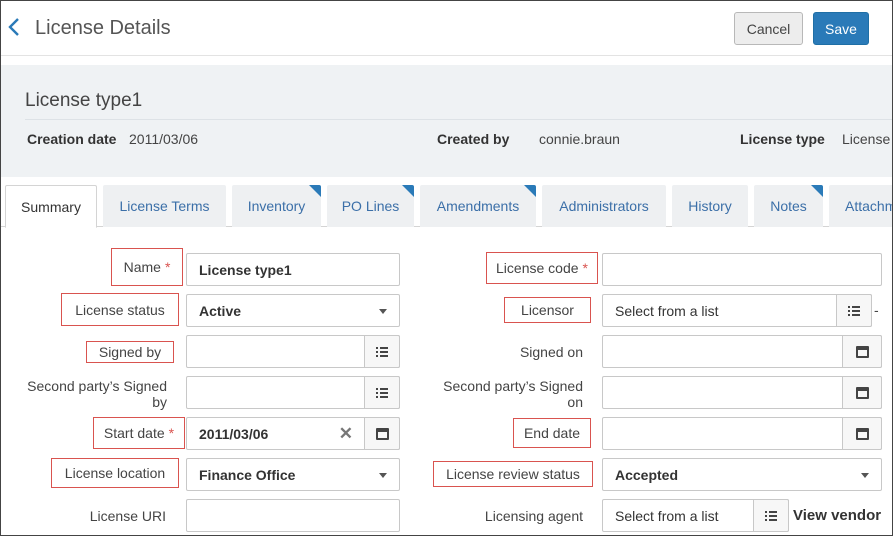 This screenshot has width=893, height=536. Describe the element at coordinates (147, 267) in the screenshot. I see `name-label: Name *` at that location.